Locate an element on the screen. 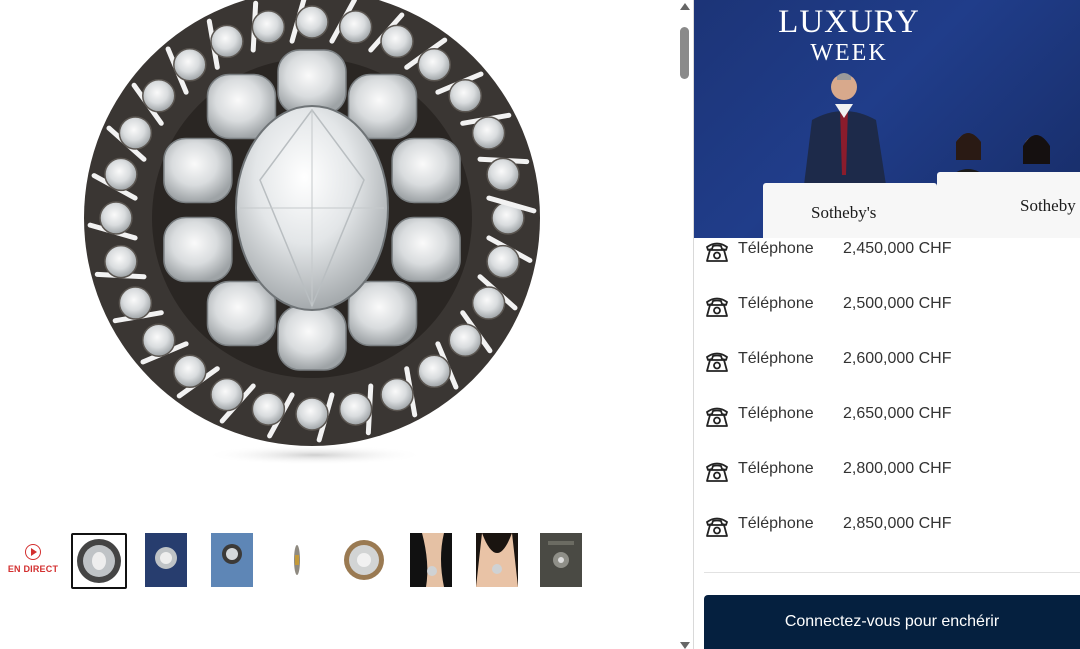 The image size is (1080, 649). login-to-bid-button: Connectez-vous pour enchérir is located at coordinates (892, 622).